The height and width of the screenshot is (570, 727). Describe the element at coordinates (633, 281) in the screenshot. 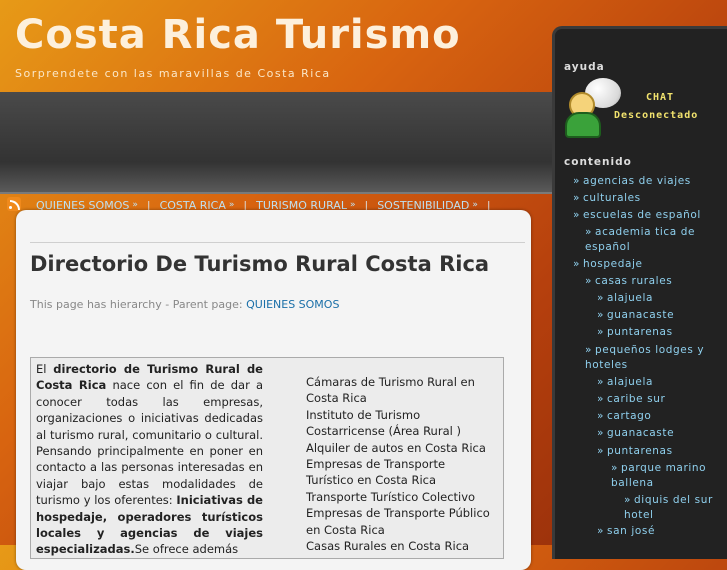

I see `sidebar-item-label: casas rurales` at that location.